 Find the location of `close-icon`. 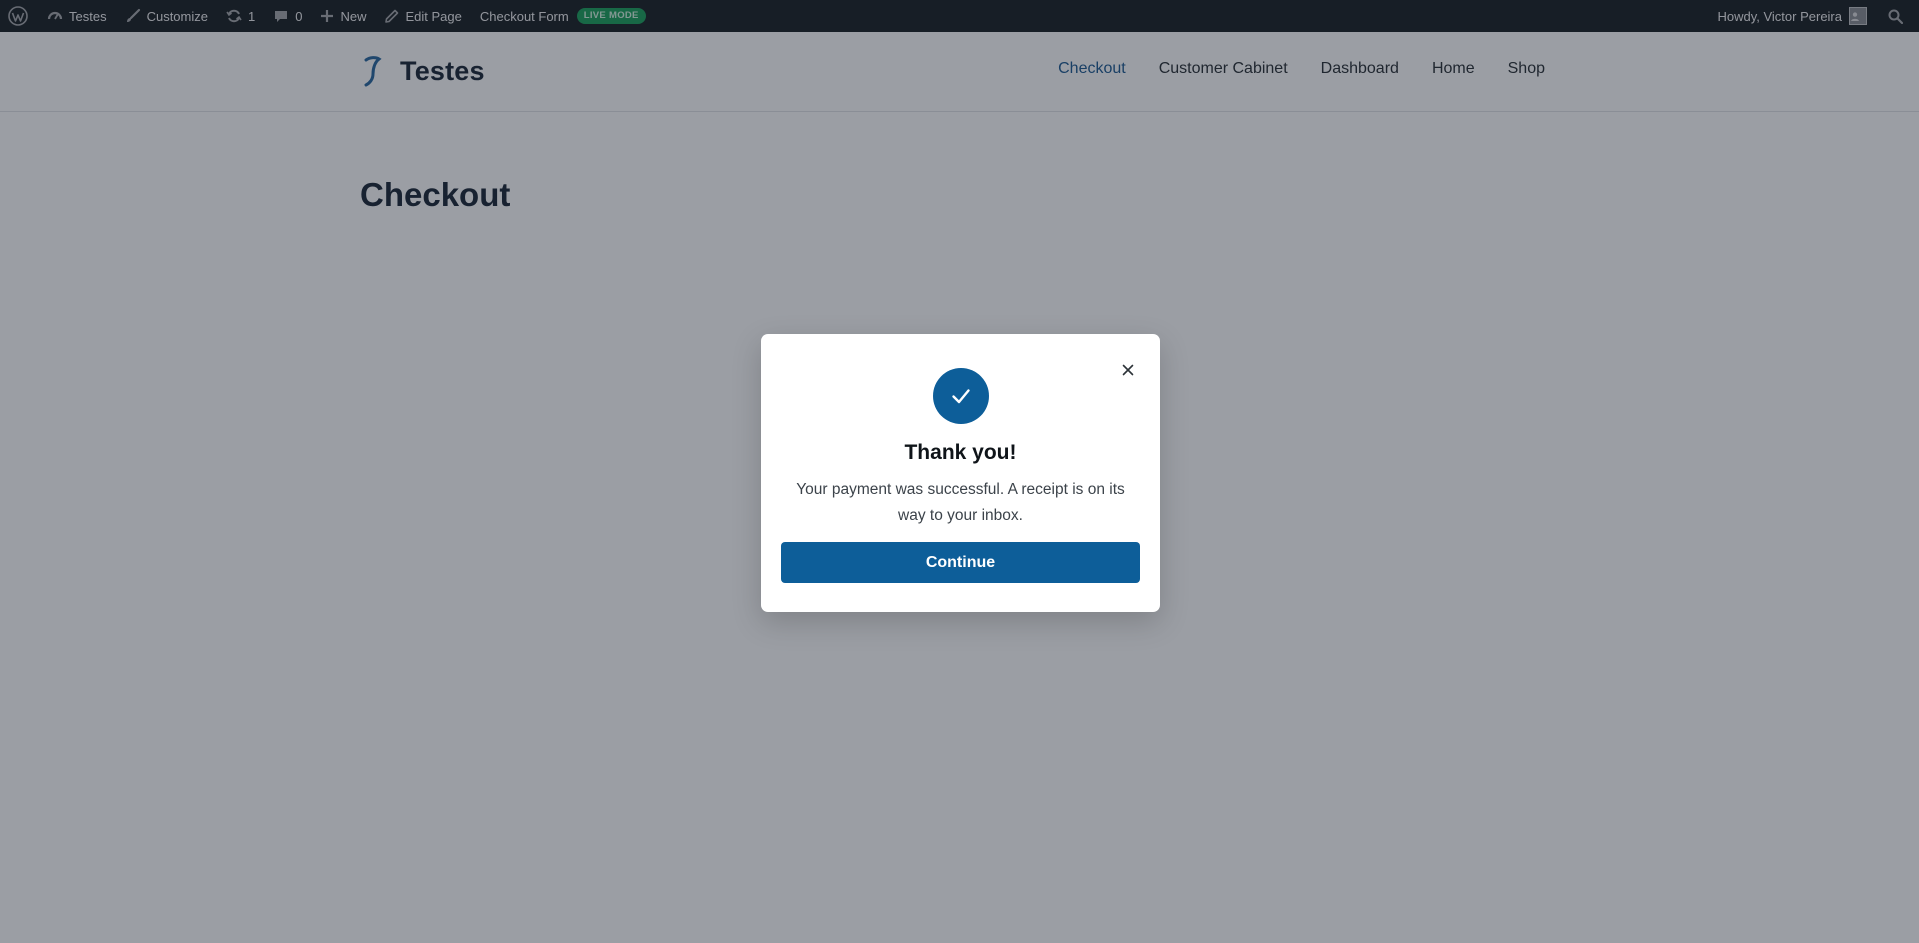

close-icon is located at coordinates (1128, 370).